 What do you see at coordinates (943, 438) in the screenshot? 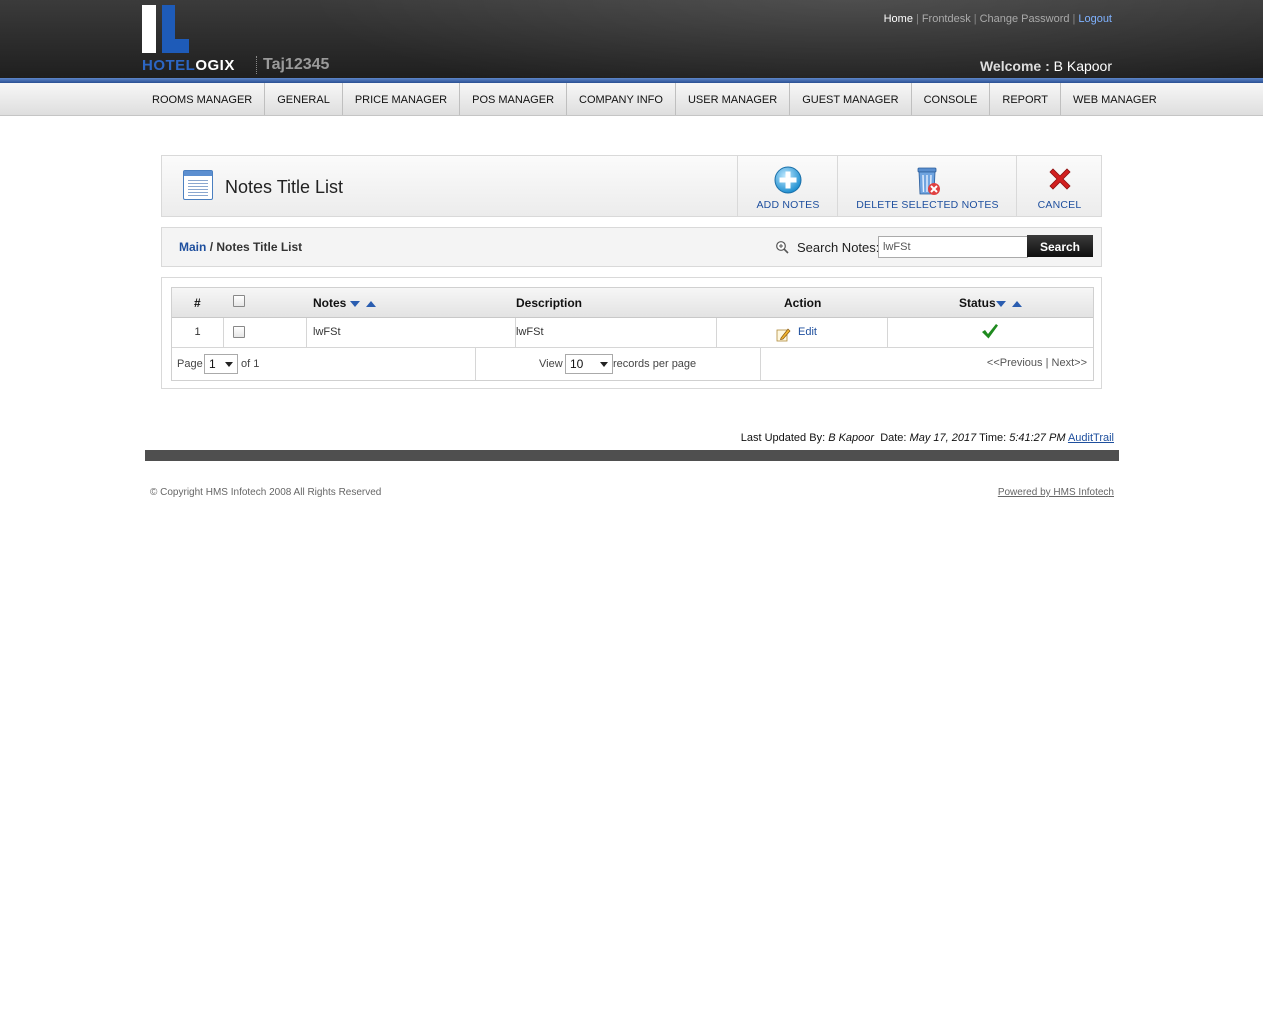
I see `last-updated-date: May 17, 2017` at bounding box center [943, 438].